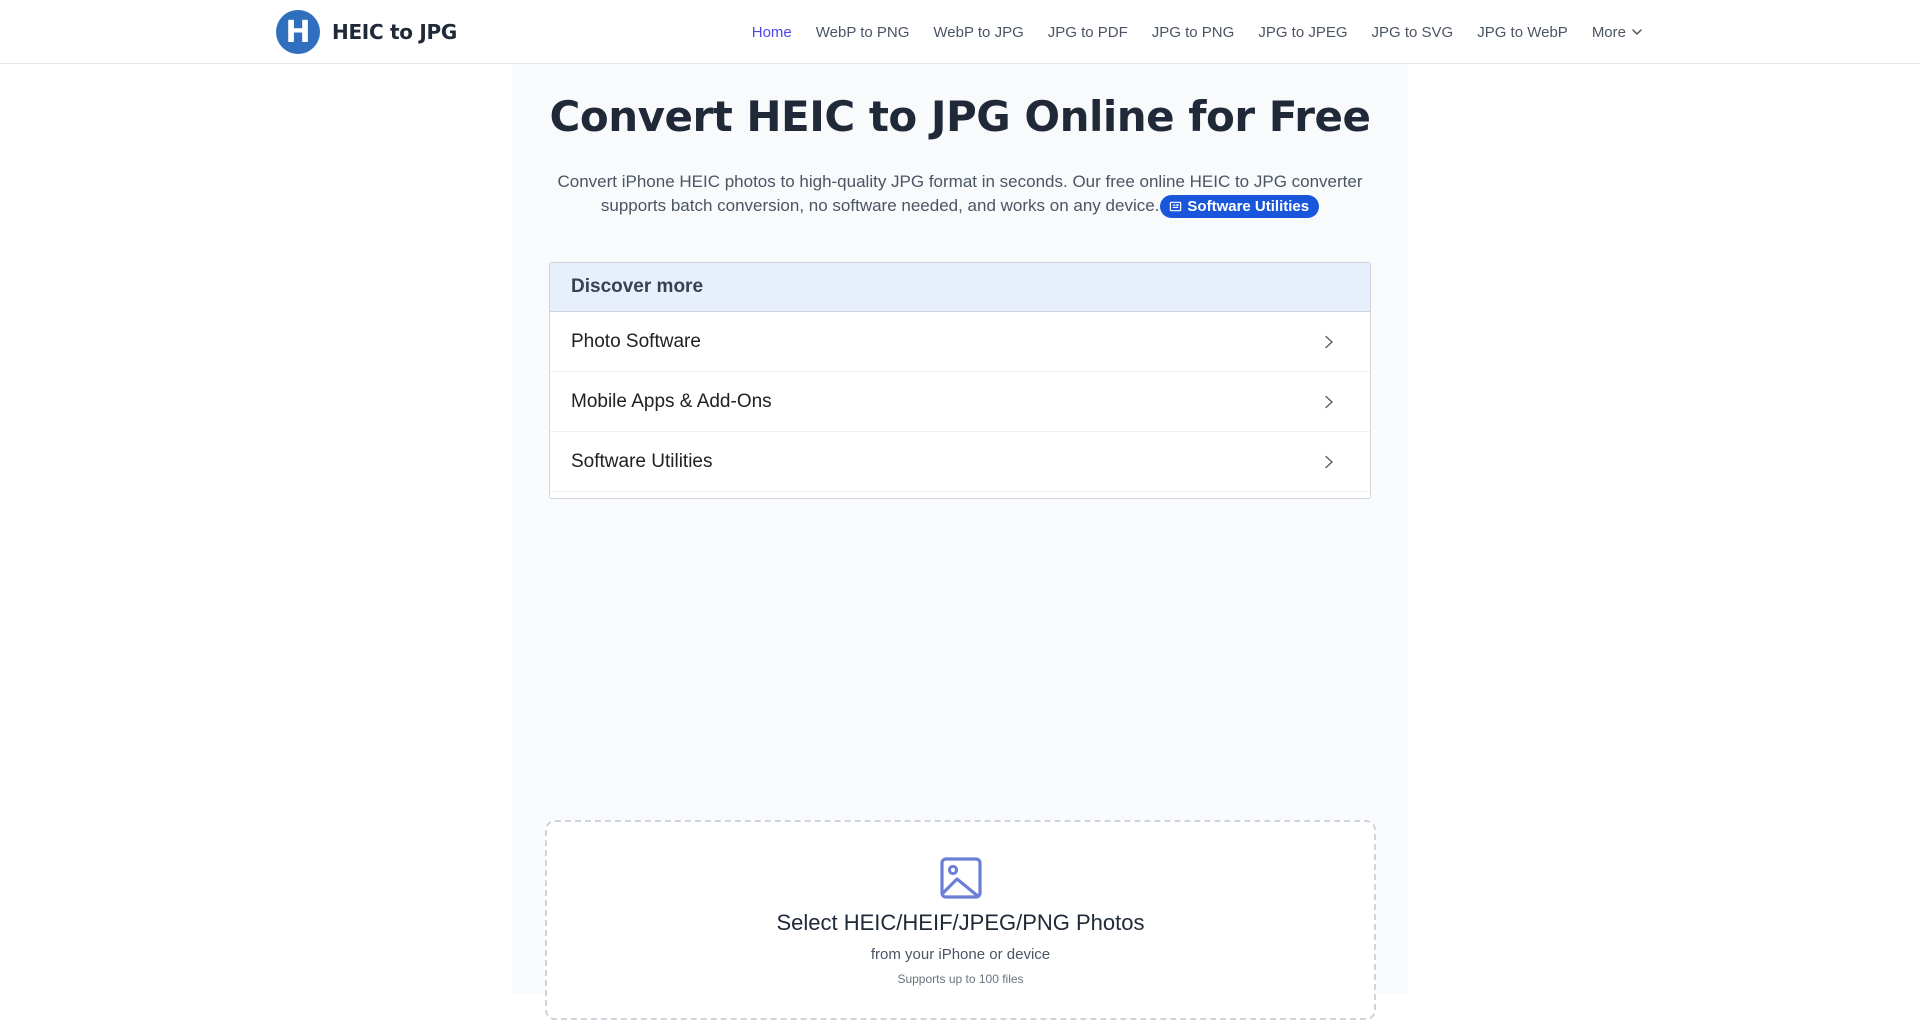  I want to click on upload-title: Select HEIC/HEIF/JPEG/PNG Photos, so click(960, 922).